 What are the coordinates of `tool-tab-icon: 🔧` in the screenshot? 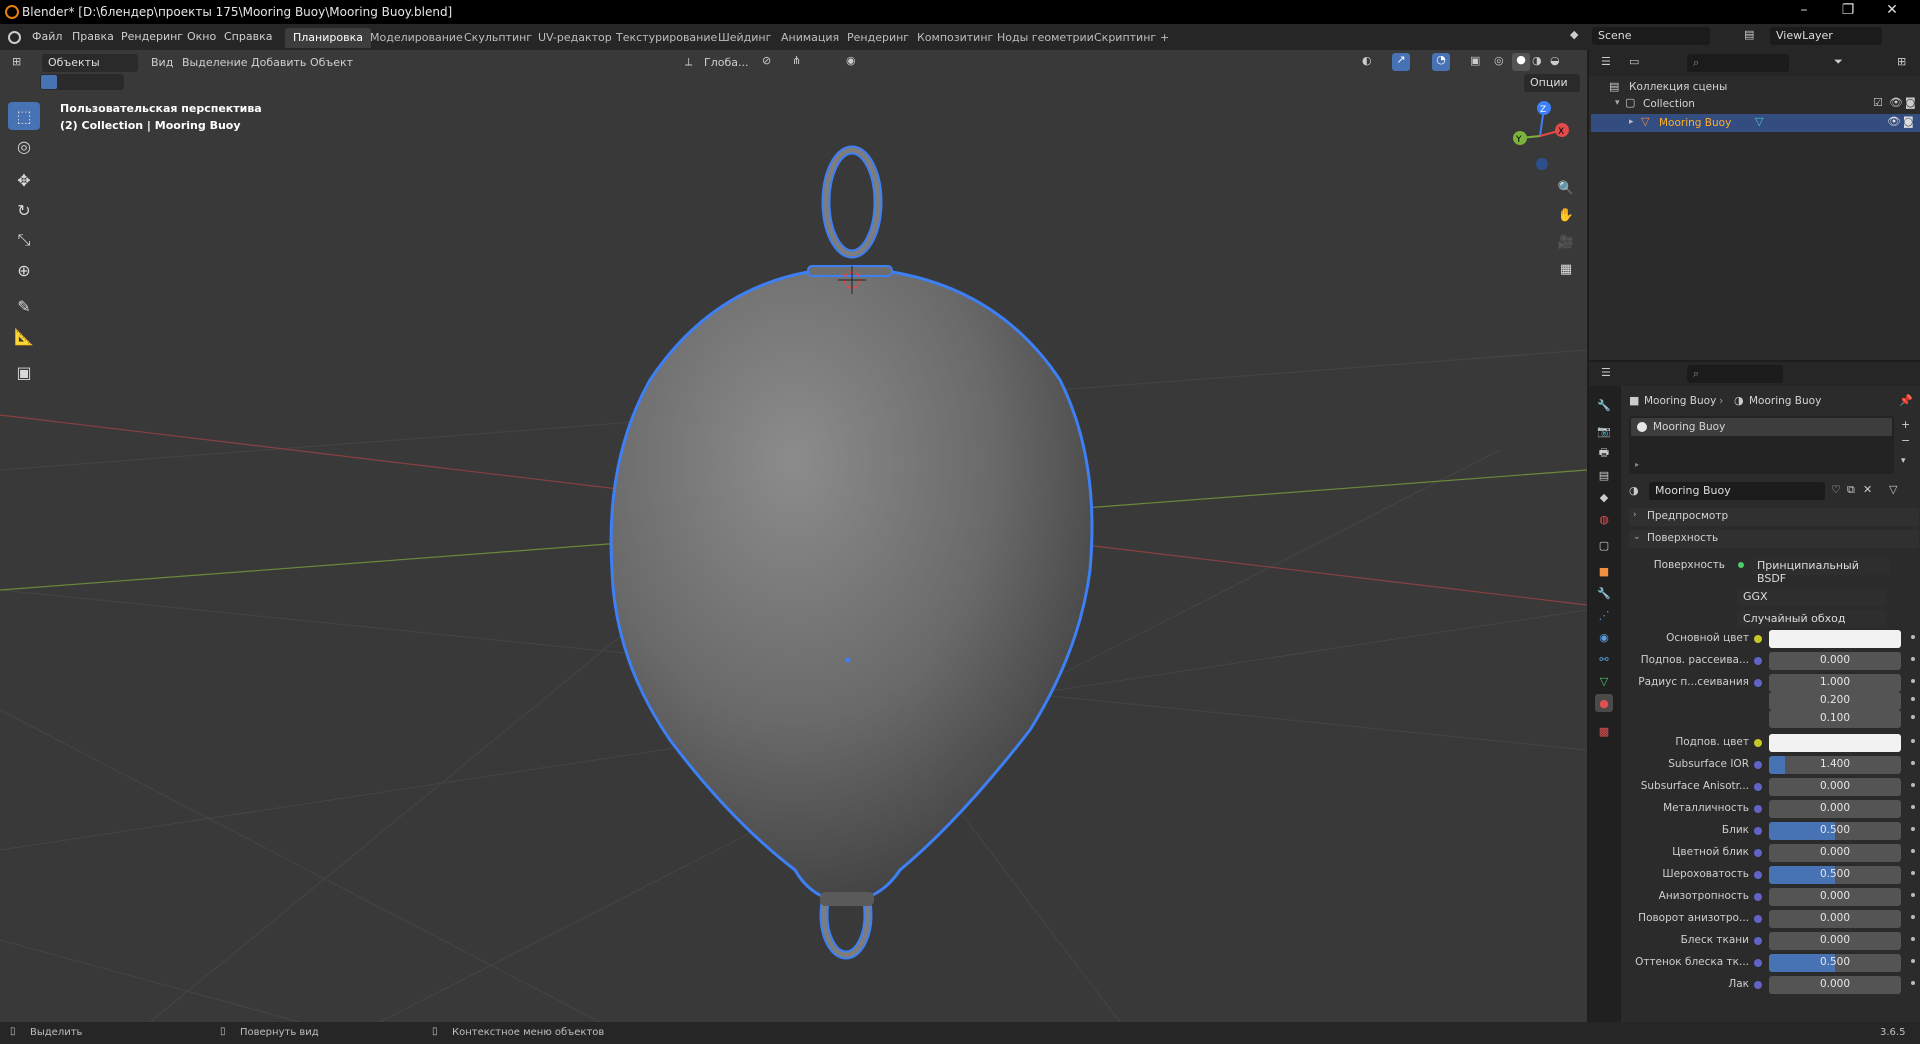 It's located at (1604, 405).